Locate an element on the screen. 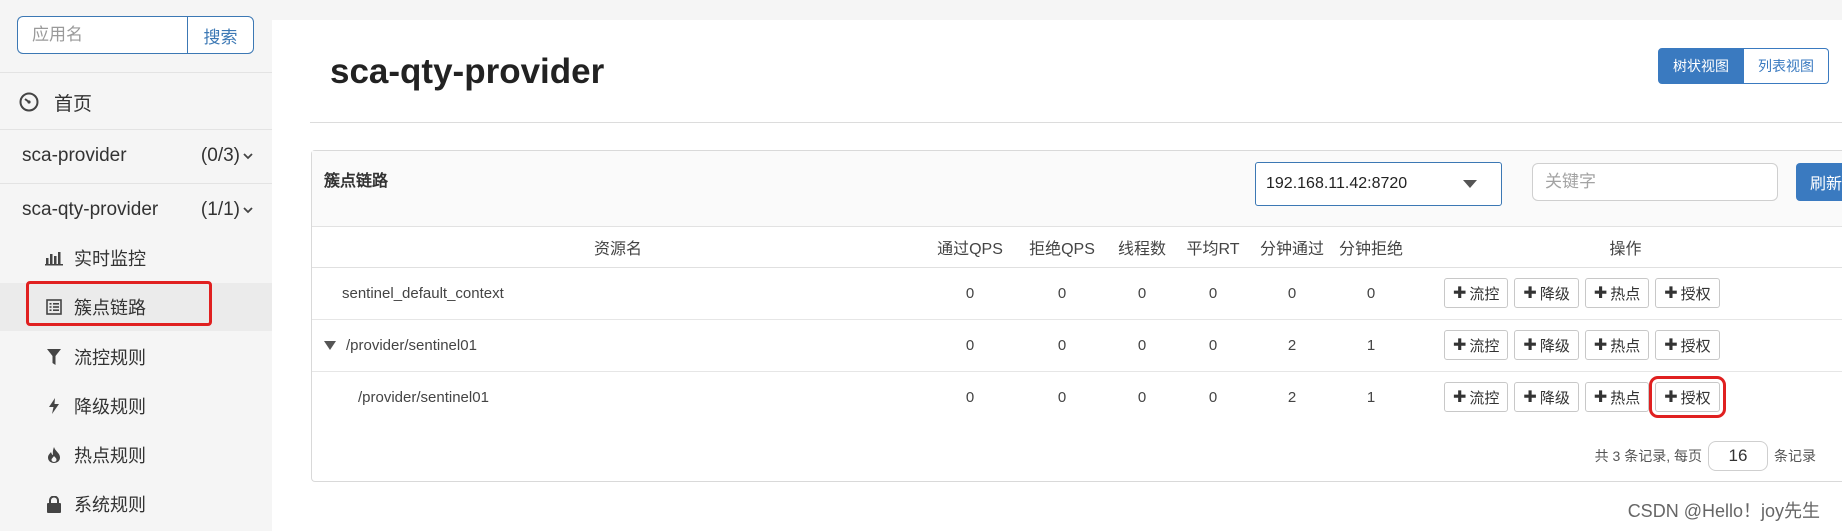 The width and height of the screenshot is (1842, 531). sidebar-app-sca-qty-provider: sca-qty-provider (1/1) is located at coordinates (136, 210).